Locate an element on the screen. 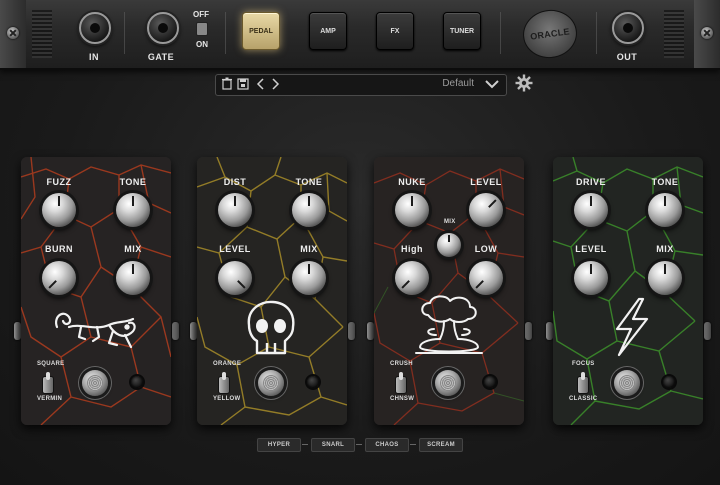 This screenshot has width=720, height=485. trash-icon is located at coordinates (227, 84).